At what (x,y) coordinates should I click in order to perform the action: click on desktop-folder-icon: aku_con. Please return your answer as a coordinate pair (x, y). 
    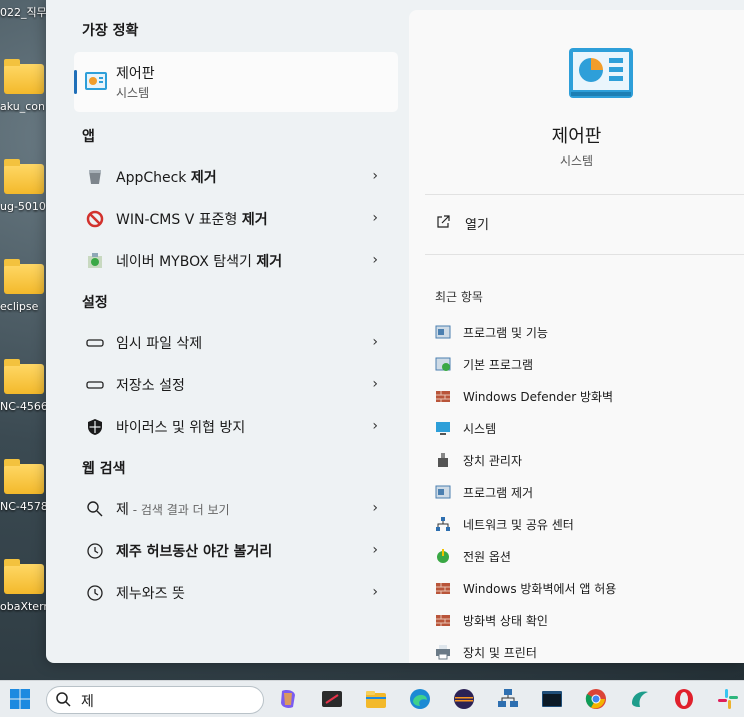
    Looking at the image, I should click on (23, 96).